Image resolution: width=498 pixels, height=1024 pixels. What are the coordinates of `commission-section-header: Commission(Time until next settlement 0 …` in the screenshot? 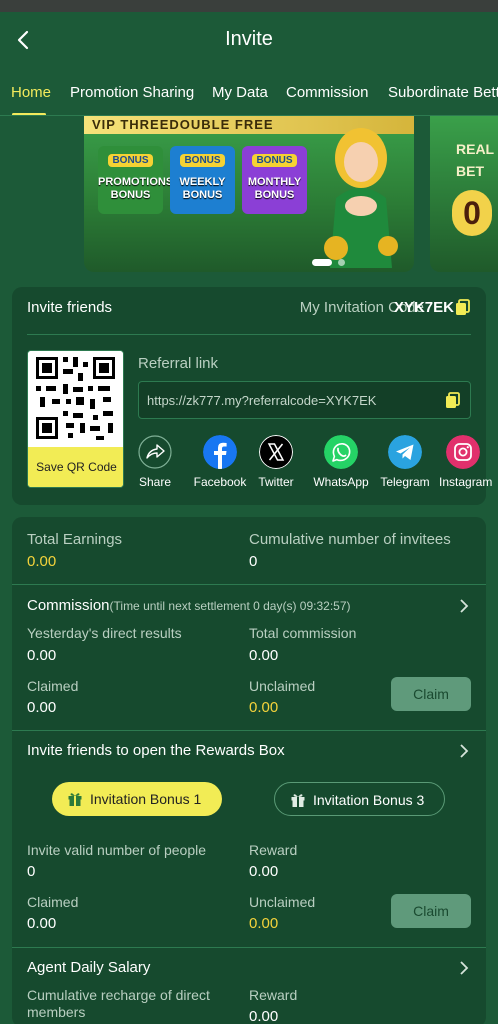 It's located at (189, 605).